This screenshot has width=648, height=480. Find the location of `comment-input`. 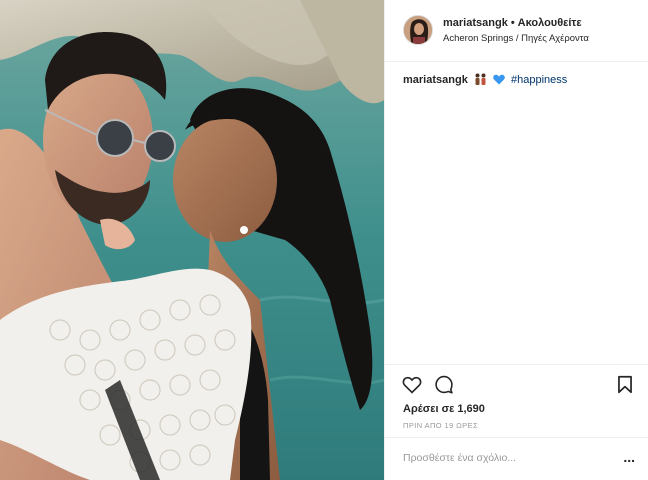

comment-input is located at coordinates (503, 458).